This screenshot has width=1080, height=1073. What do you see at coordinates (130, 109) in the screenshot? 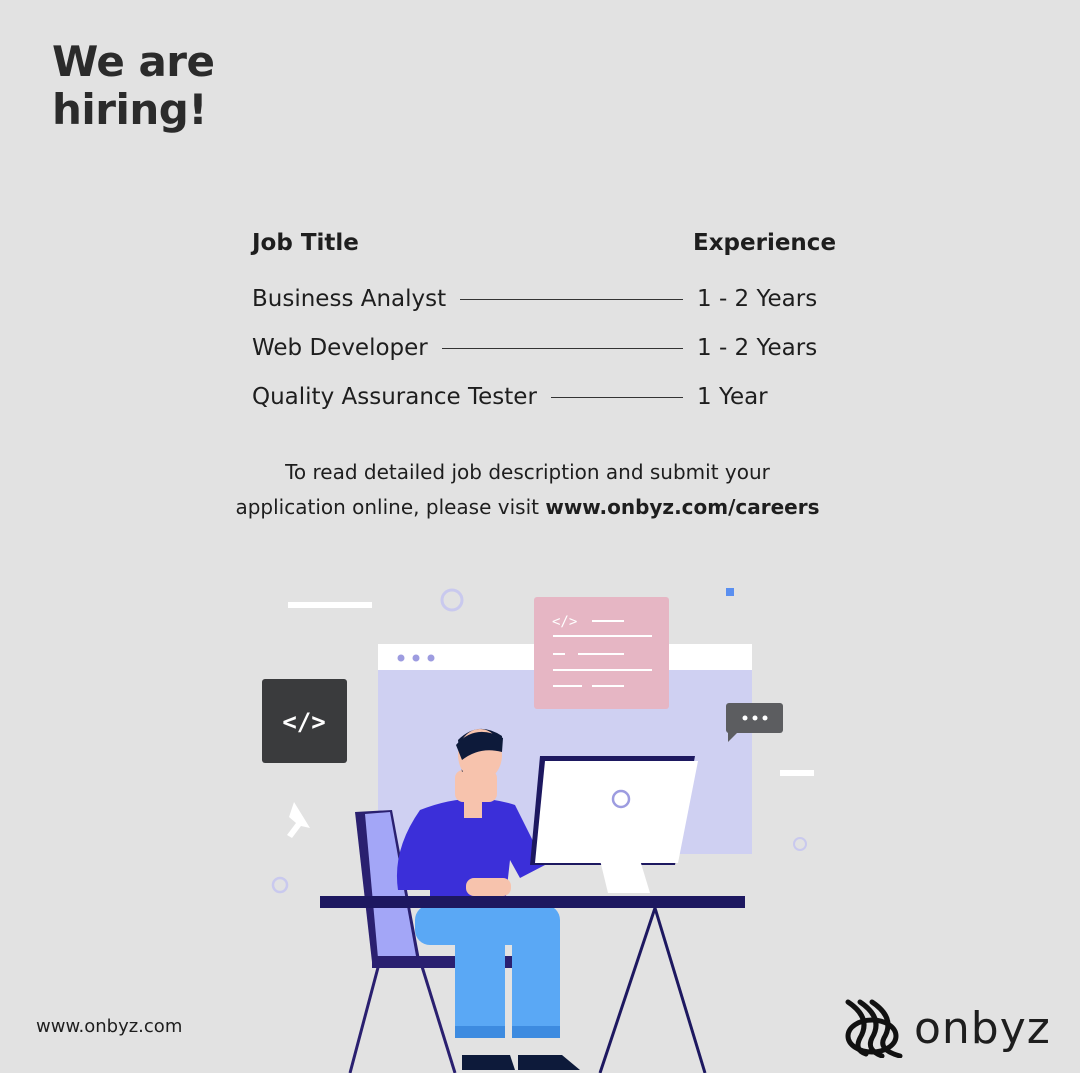
I see `headline-line-2: hiring!` at bounding box center [130, 109].